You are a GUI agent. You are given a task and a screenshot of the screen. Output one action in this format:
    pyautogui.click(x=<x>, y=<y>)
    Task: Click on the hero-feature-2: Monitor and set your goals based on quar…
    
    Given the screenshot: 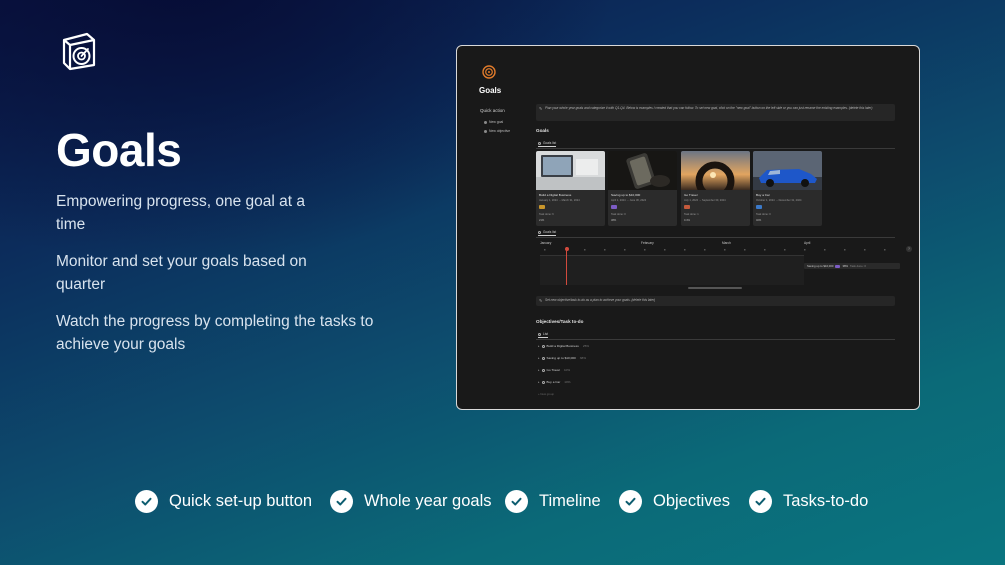 What is the action you would take?
    pyautogui.click(x=181, y=273)
    